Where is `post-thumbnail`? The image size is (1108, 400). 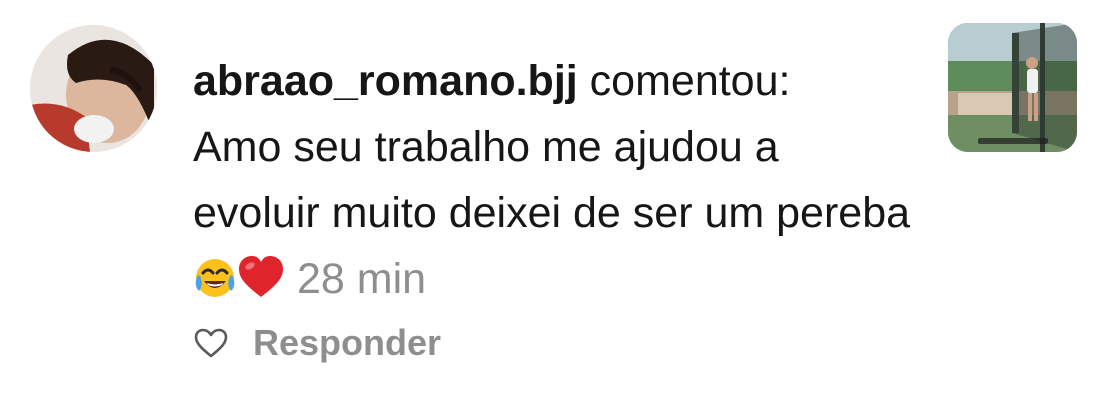
post-thumbnail is located at coordinates (1012, 87).